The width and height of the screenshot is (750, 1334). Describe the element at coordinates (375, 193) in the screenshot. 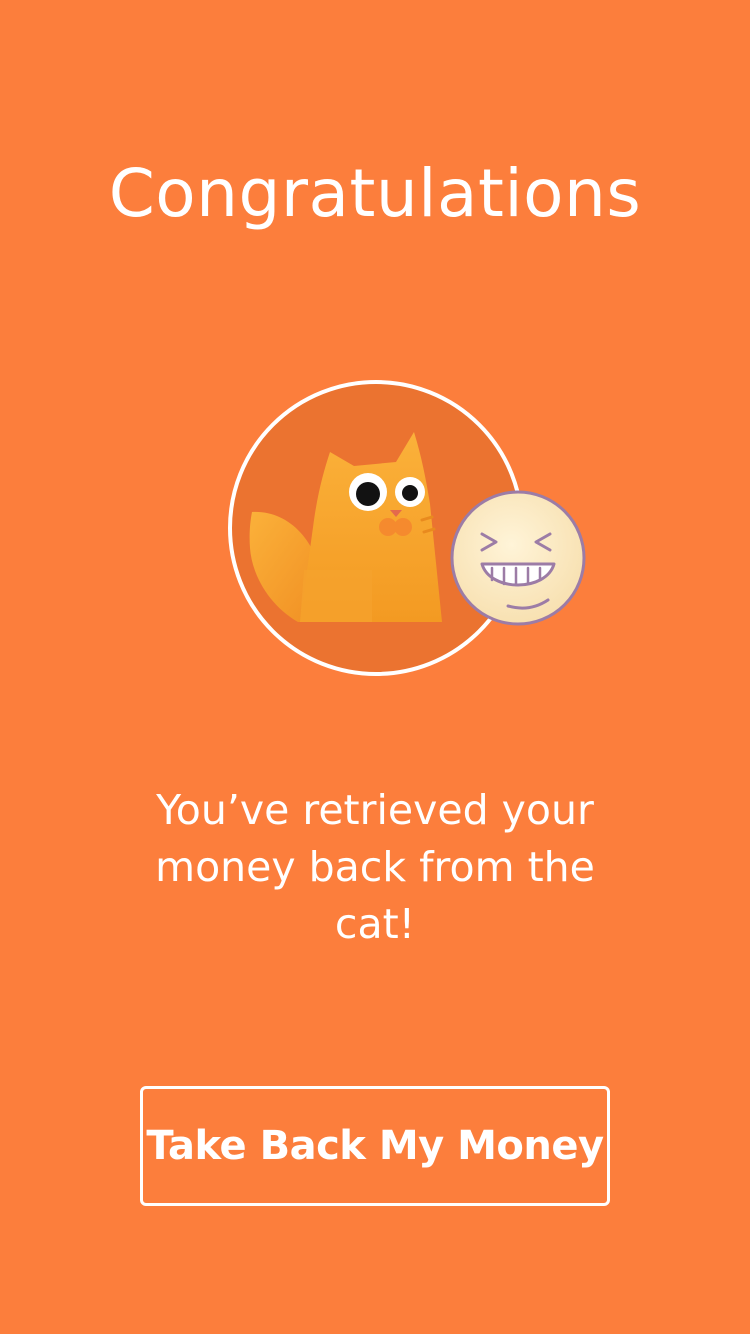

I see `page-title: Congratulations` at that location.